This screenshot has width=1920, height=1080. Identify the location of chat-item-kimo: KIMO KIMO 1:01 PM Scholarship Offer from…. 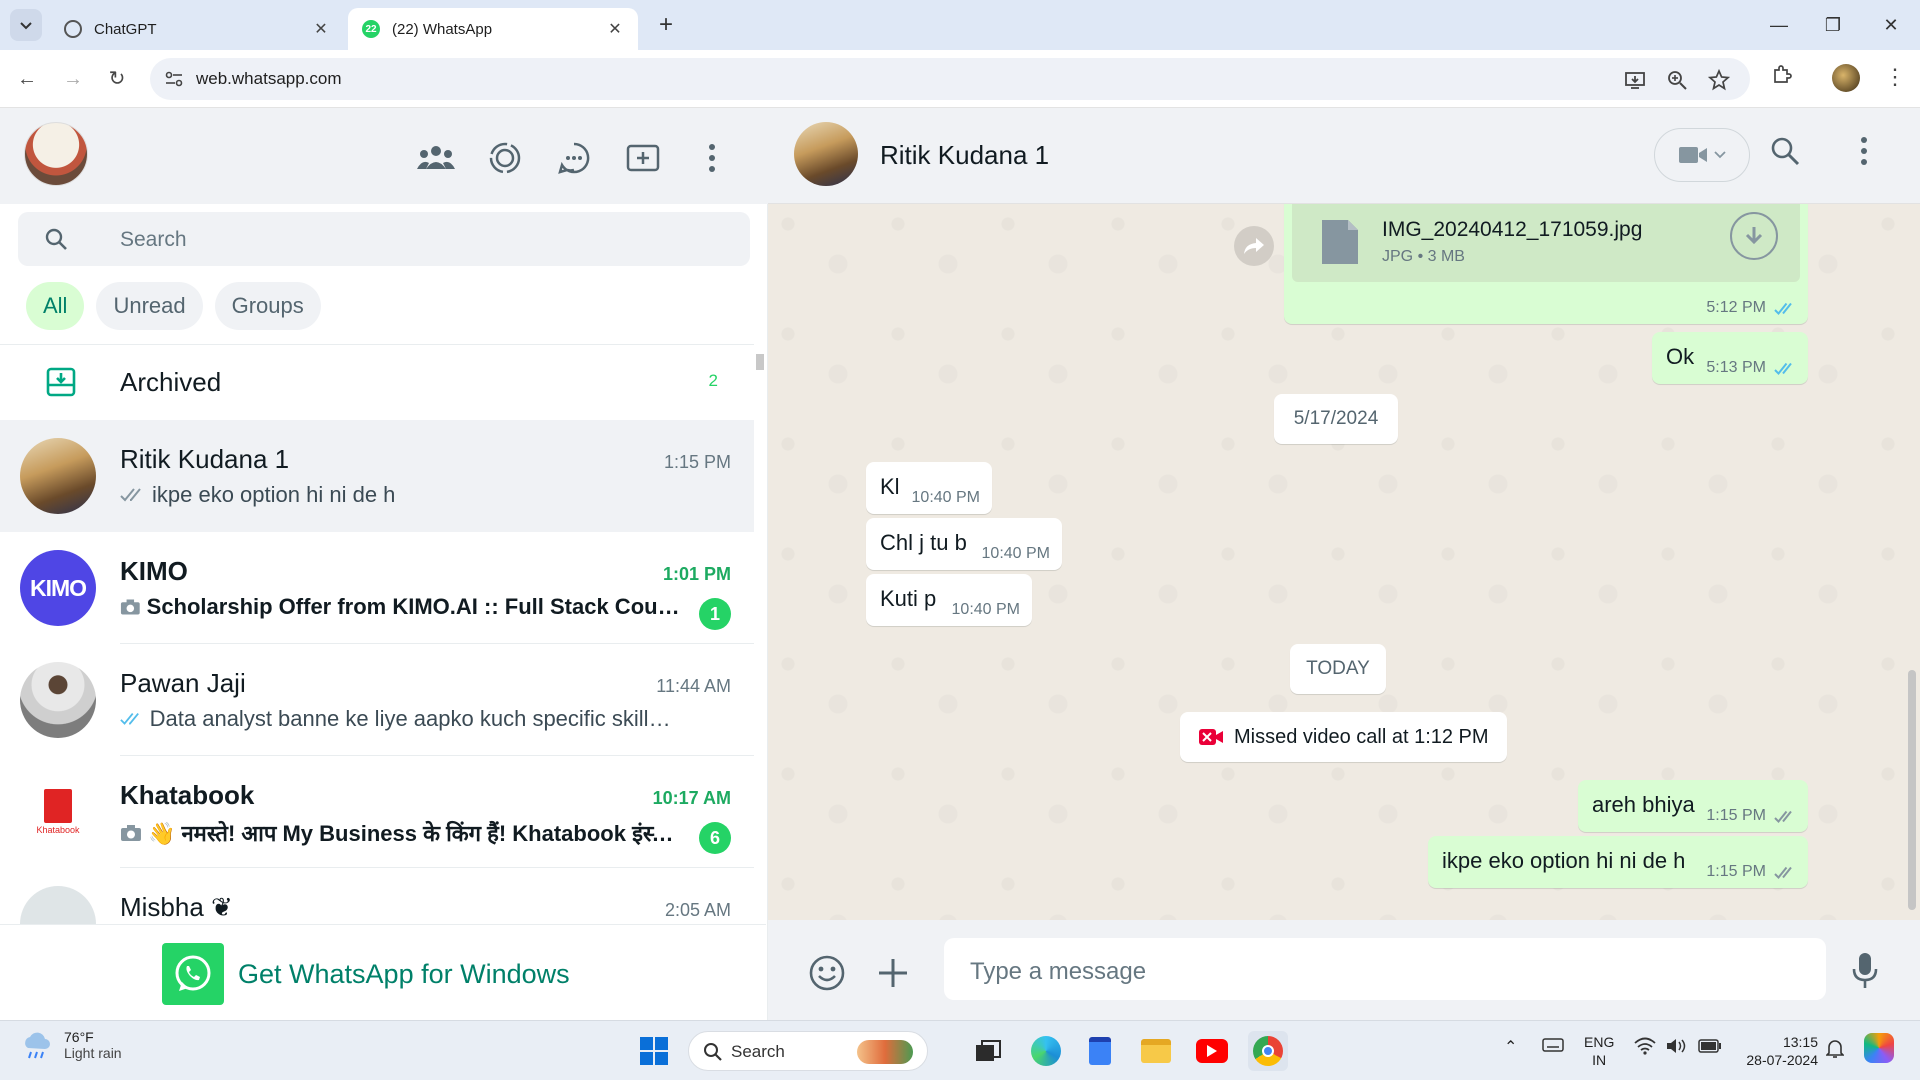
(377, 588).